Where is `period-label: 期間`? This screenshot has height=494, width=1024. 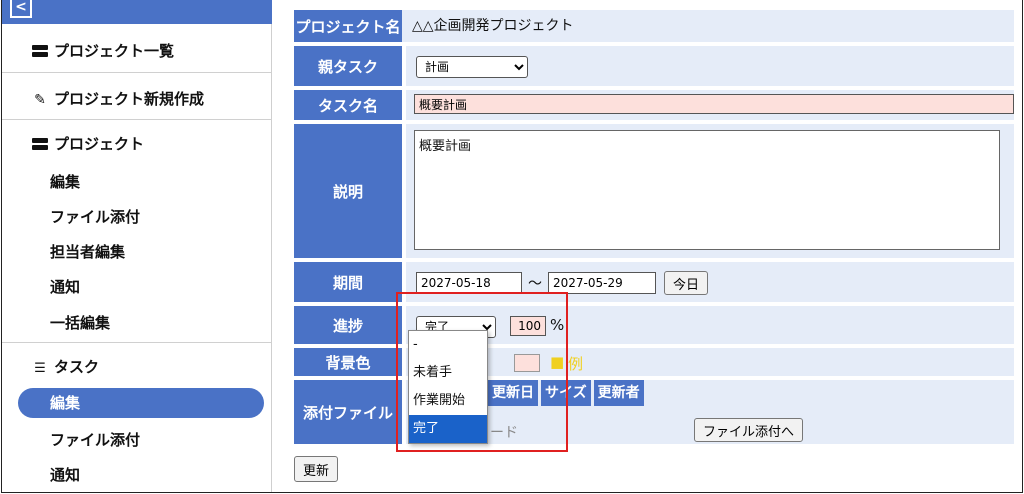 period-label: 期間 is located at coordinates (348, 282).